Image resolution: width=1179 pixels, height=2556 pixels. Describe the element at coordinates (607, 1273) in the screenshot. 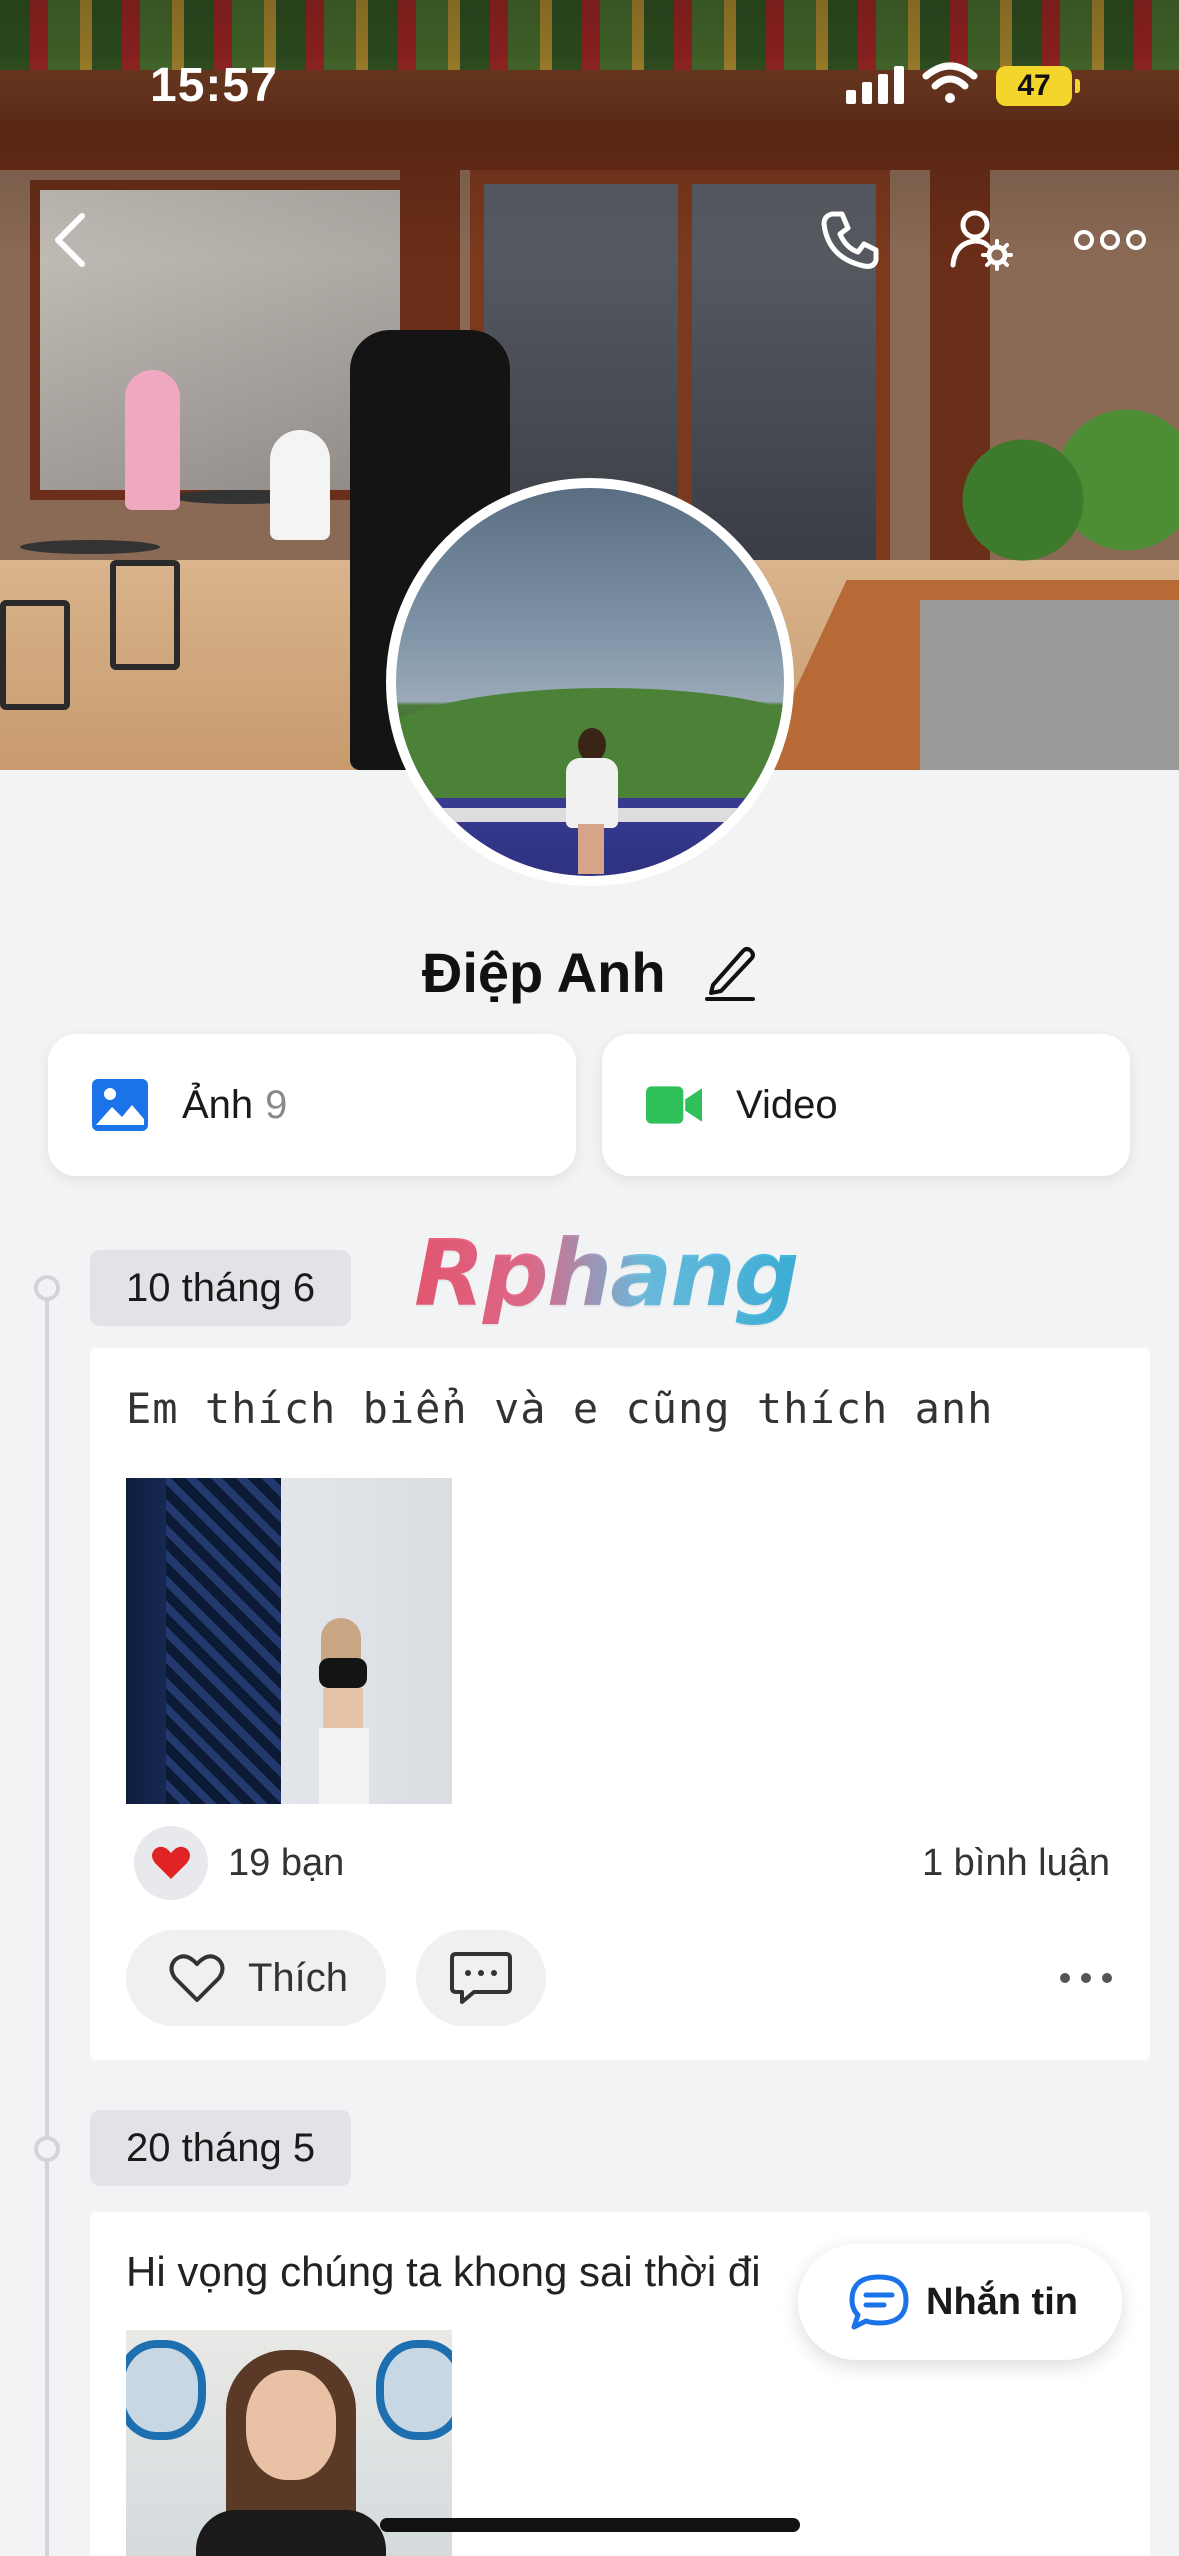

I see `watermark-logo: Rphang` at that location.